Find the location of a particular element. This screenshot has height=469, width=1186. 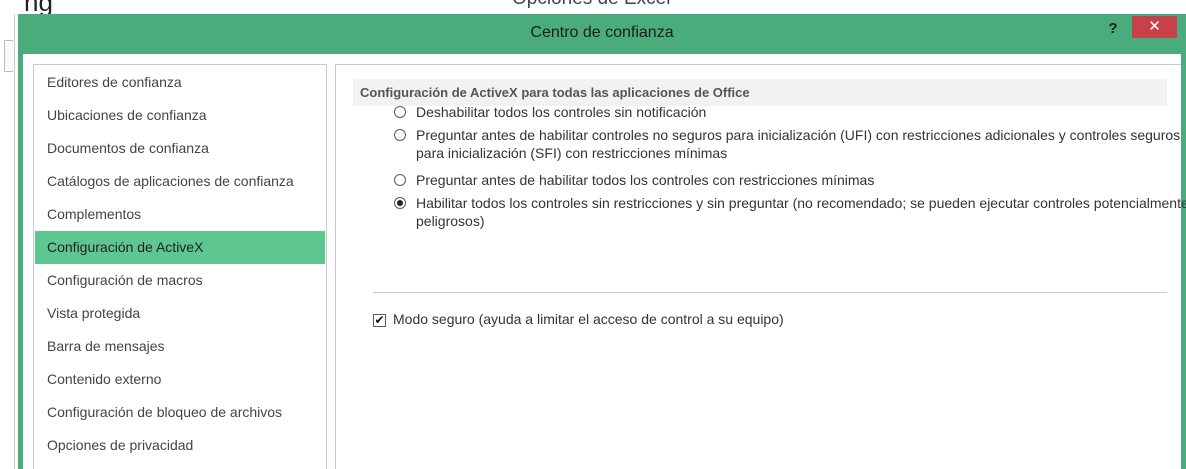

nav-item-macros: Configuración de macros is located at coordinates (180, 280).